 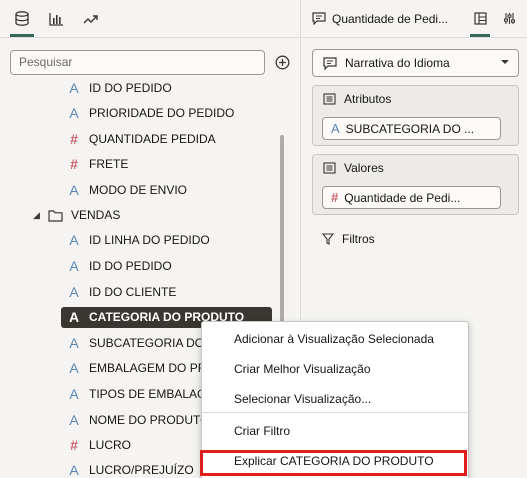 I want to click on data-icon, so click(x=22, y=18).